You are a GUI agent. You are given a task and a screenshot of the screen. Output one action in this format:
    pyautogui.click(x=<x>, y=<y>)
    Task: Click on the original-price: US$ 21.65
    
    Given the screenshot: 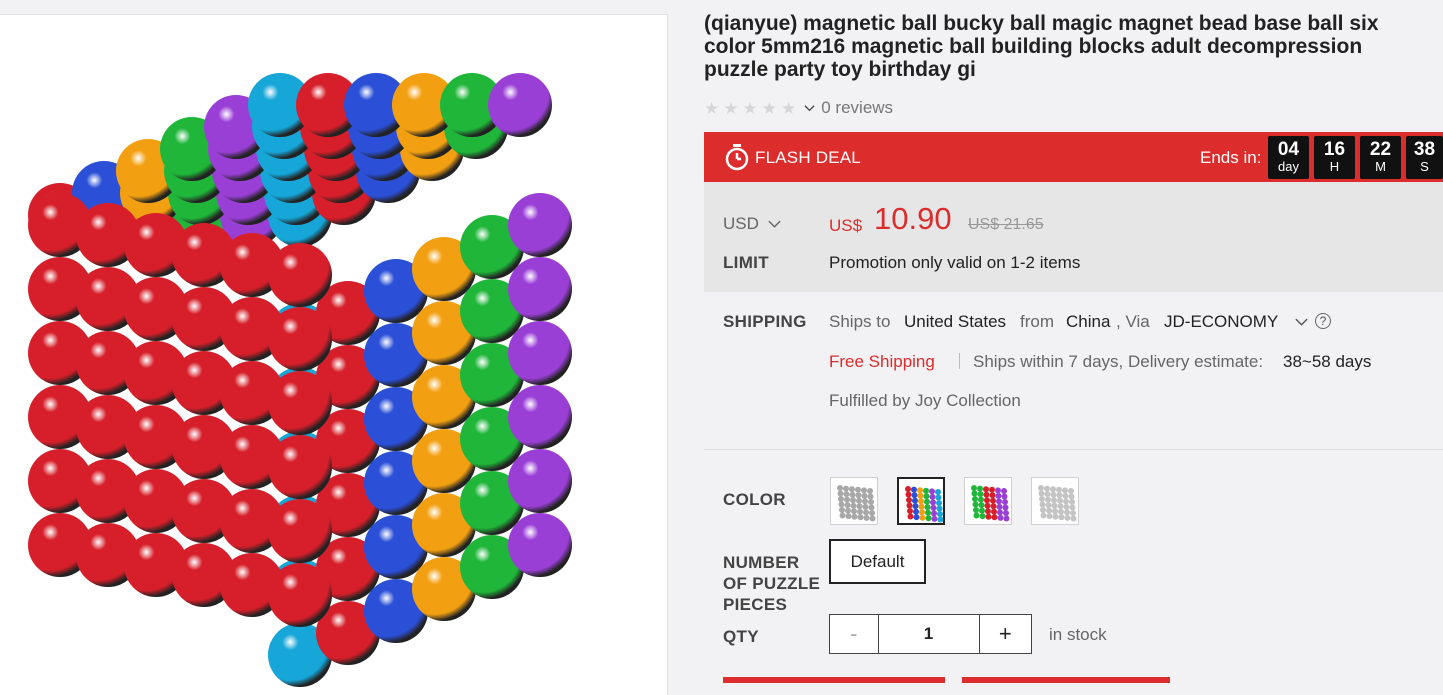 What is the action you would take?
    pyautogui.click(x=1006, y=224)
    